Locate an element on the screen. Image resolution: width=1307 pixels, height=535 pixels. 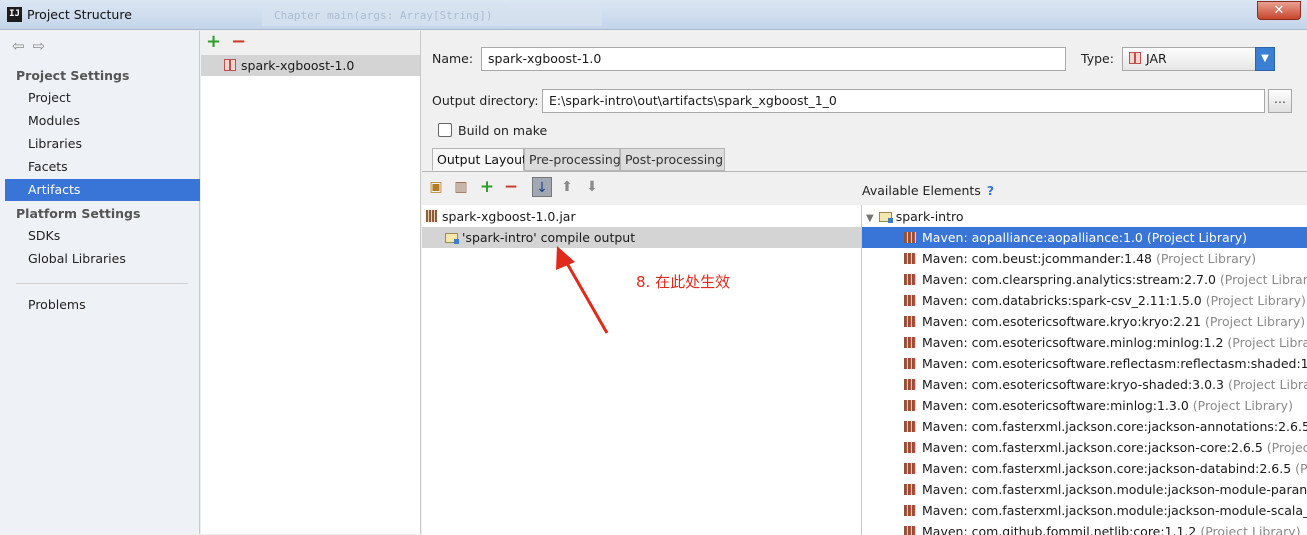
annotation-text: 8. 在此处生效 is located at coordinates (683, 282).